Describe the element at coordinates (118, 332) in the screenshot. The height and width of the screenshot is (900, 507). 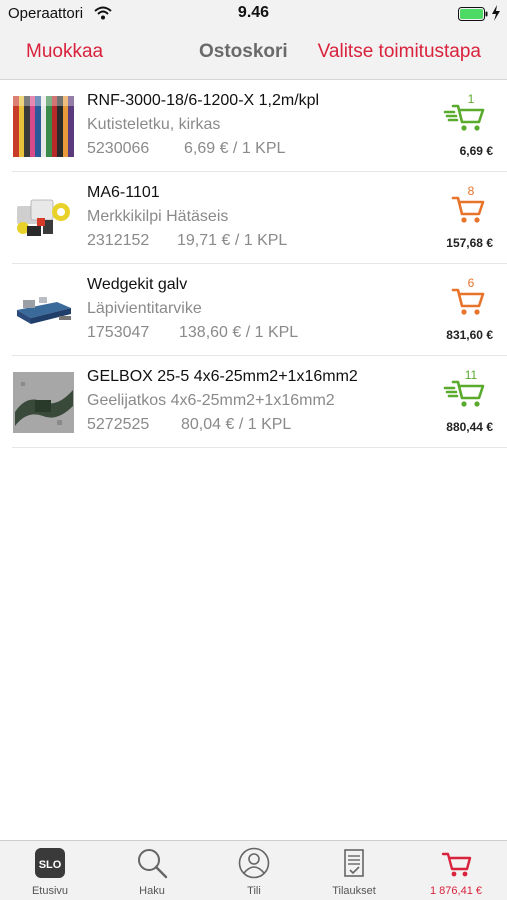
I see `product-number: 1753047` at that location.